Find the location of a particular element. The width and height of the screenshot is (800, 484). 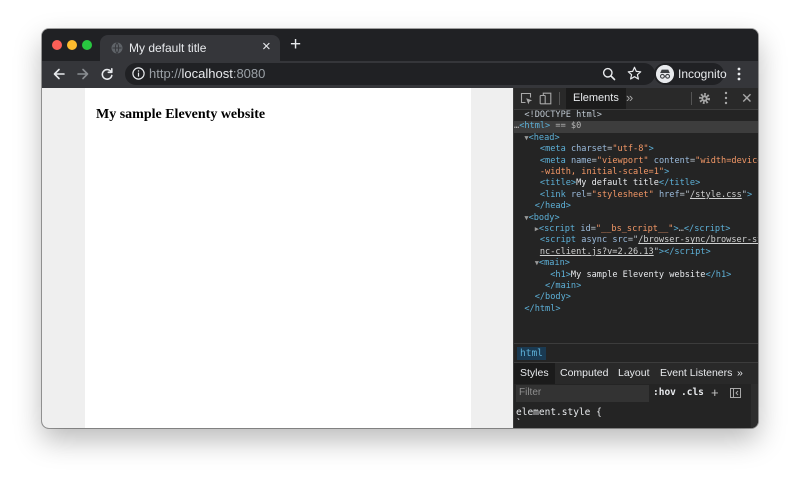

reload-icon is located at coordinates (107, 74).